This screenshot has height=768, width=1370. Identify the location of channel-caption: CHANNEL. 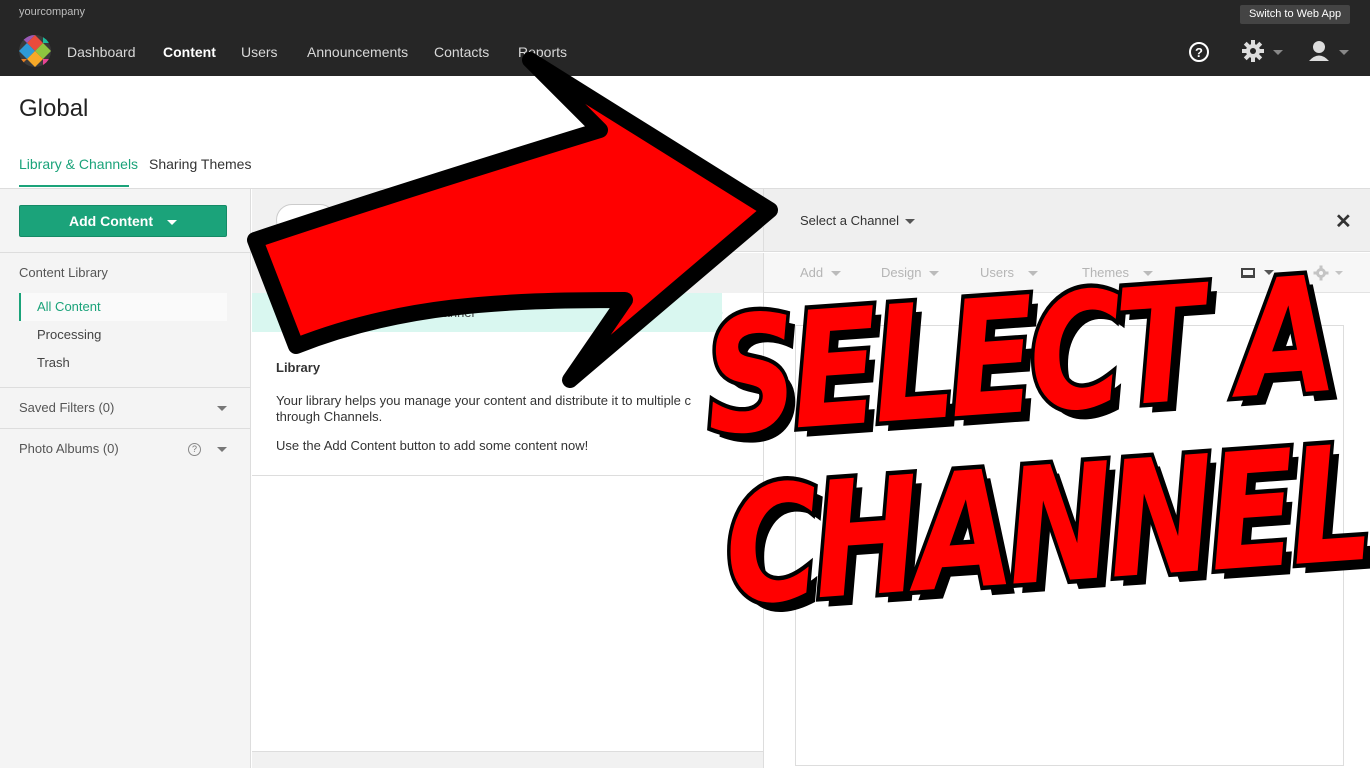
(1042, 527).